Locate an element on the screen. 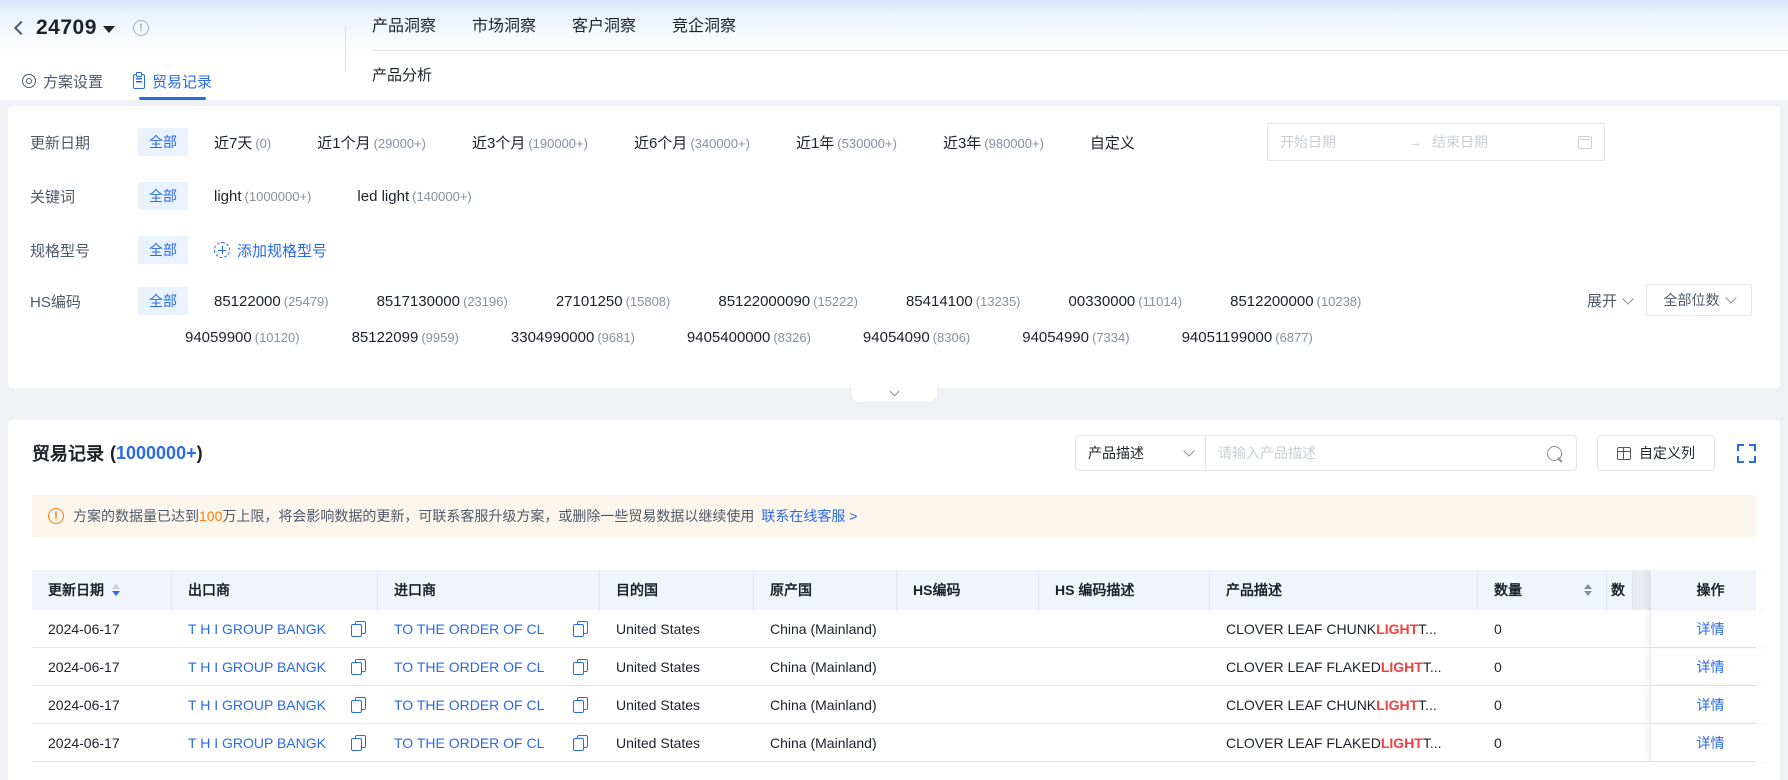 The height and width of the screenshot is (780, 1788). add-spec-button: 添加规格型号 is located at coordinates (270, 250).